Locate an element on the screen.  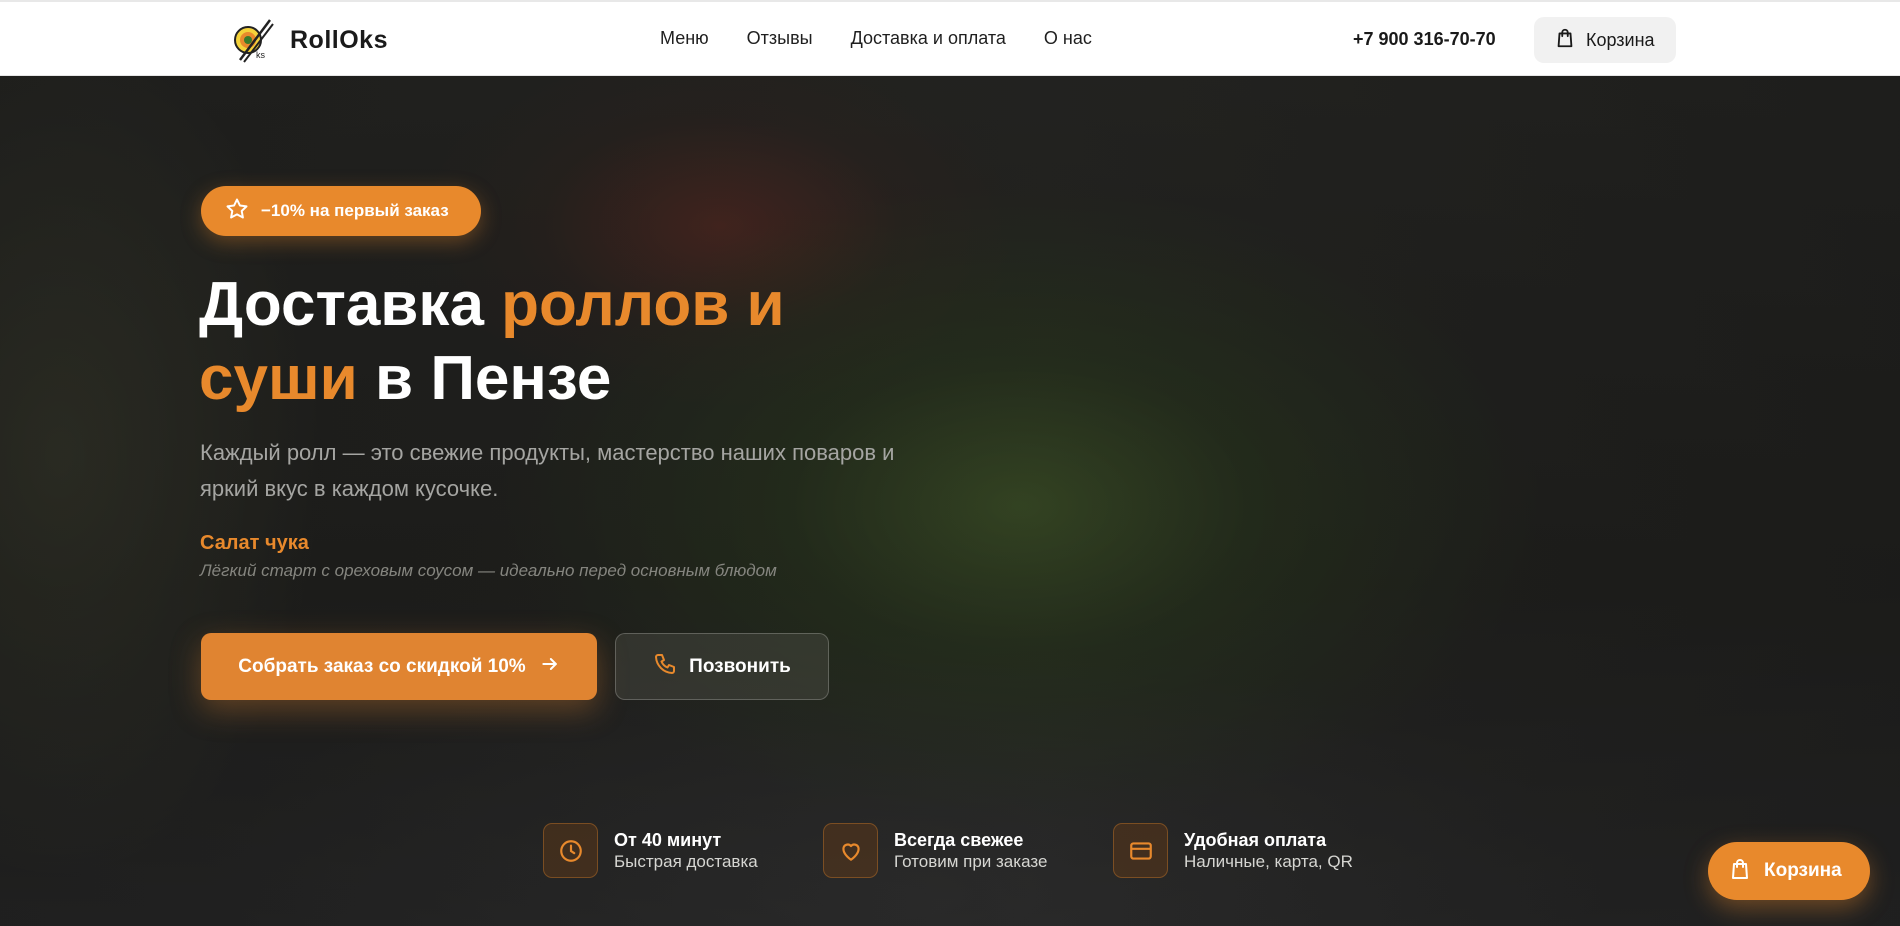
featured-dish-name: Салат чука is located at coordinates (254, 543).